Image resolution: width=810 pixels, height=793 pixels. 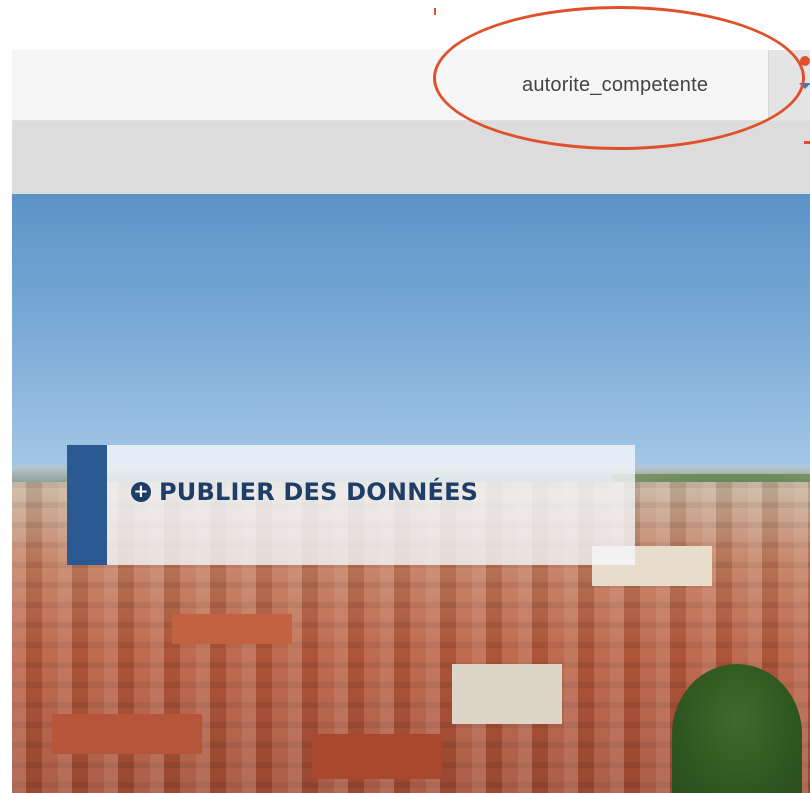 What do you see at coordinates (411, 85) in the screenshot?
I see `header-bar: autorite_competente` at bounding box center [411, 85].